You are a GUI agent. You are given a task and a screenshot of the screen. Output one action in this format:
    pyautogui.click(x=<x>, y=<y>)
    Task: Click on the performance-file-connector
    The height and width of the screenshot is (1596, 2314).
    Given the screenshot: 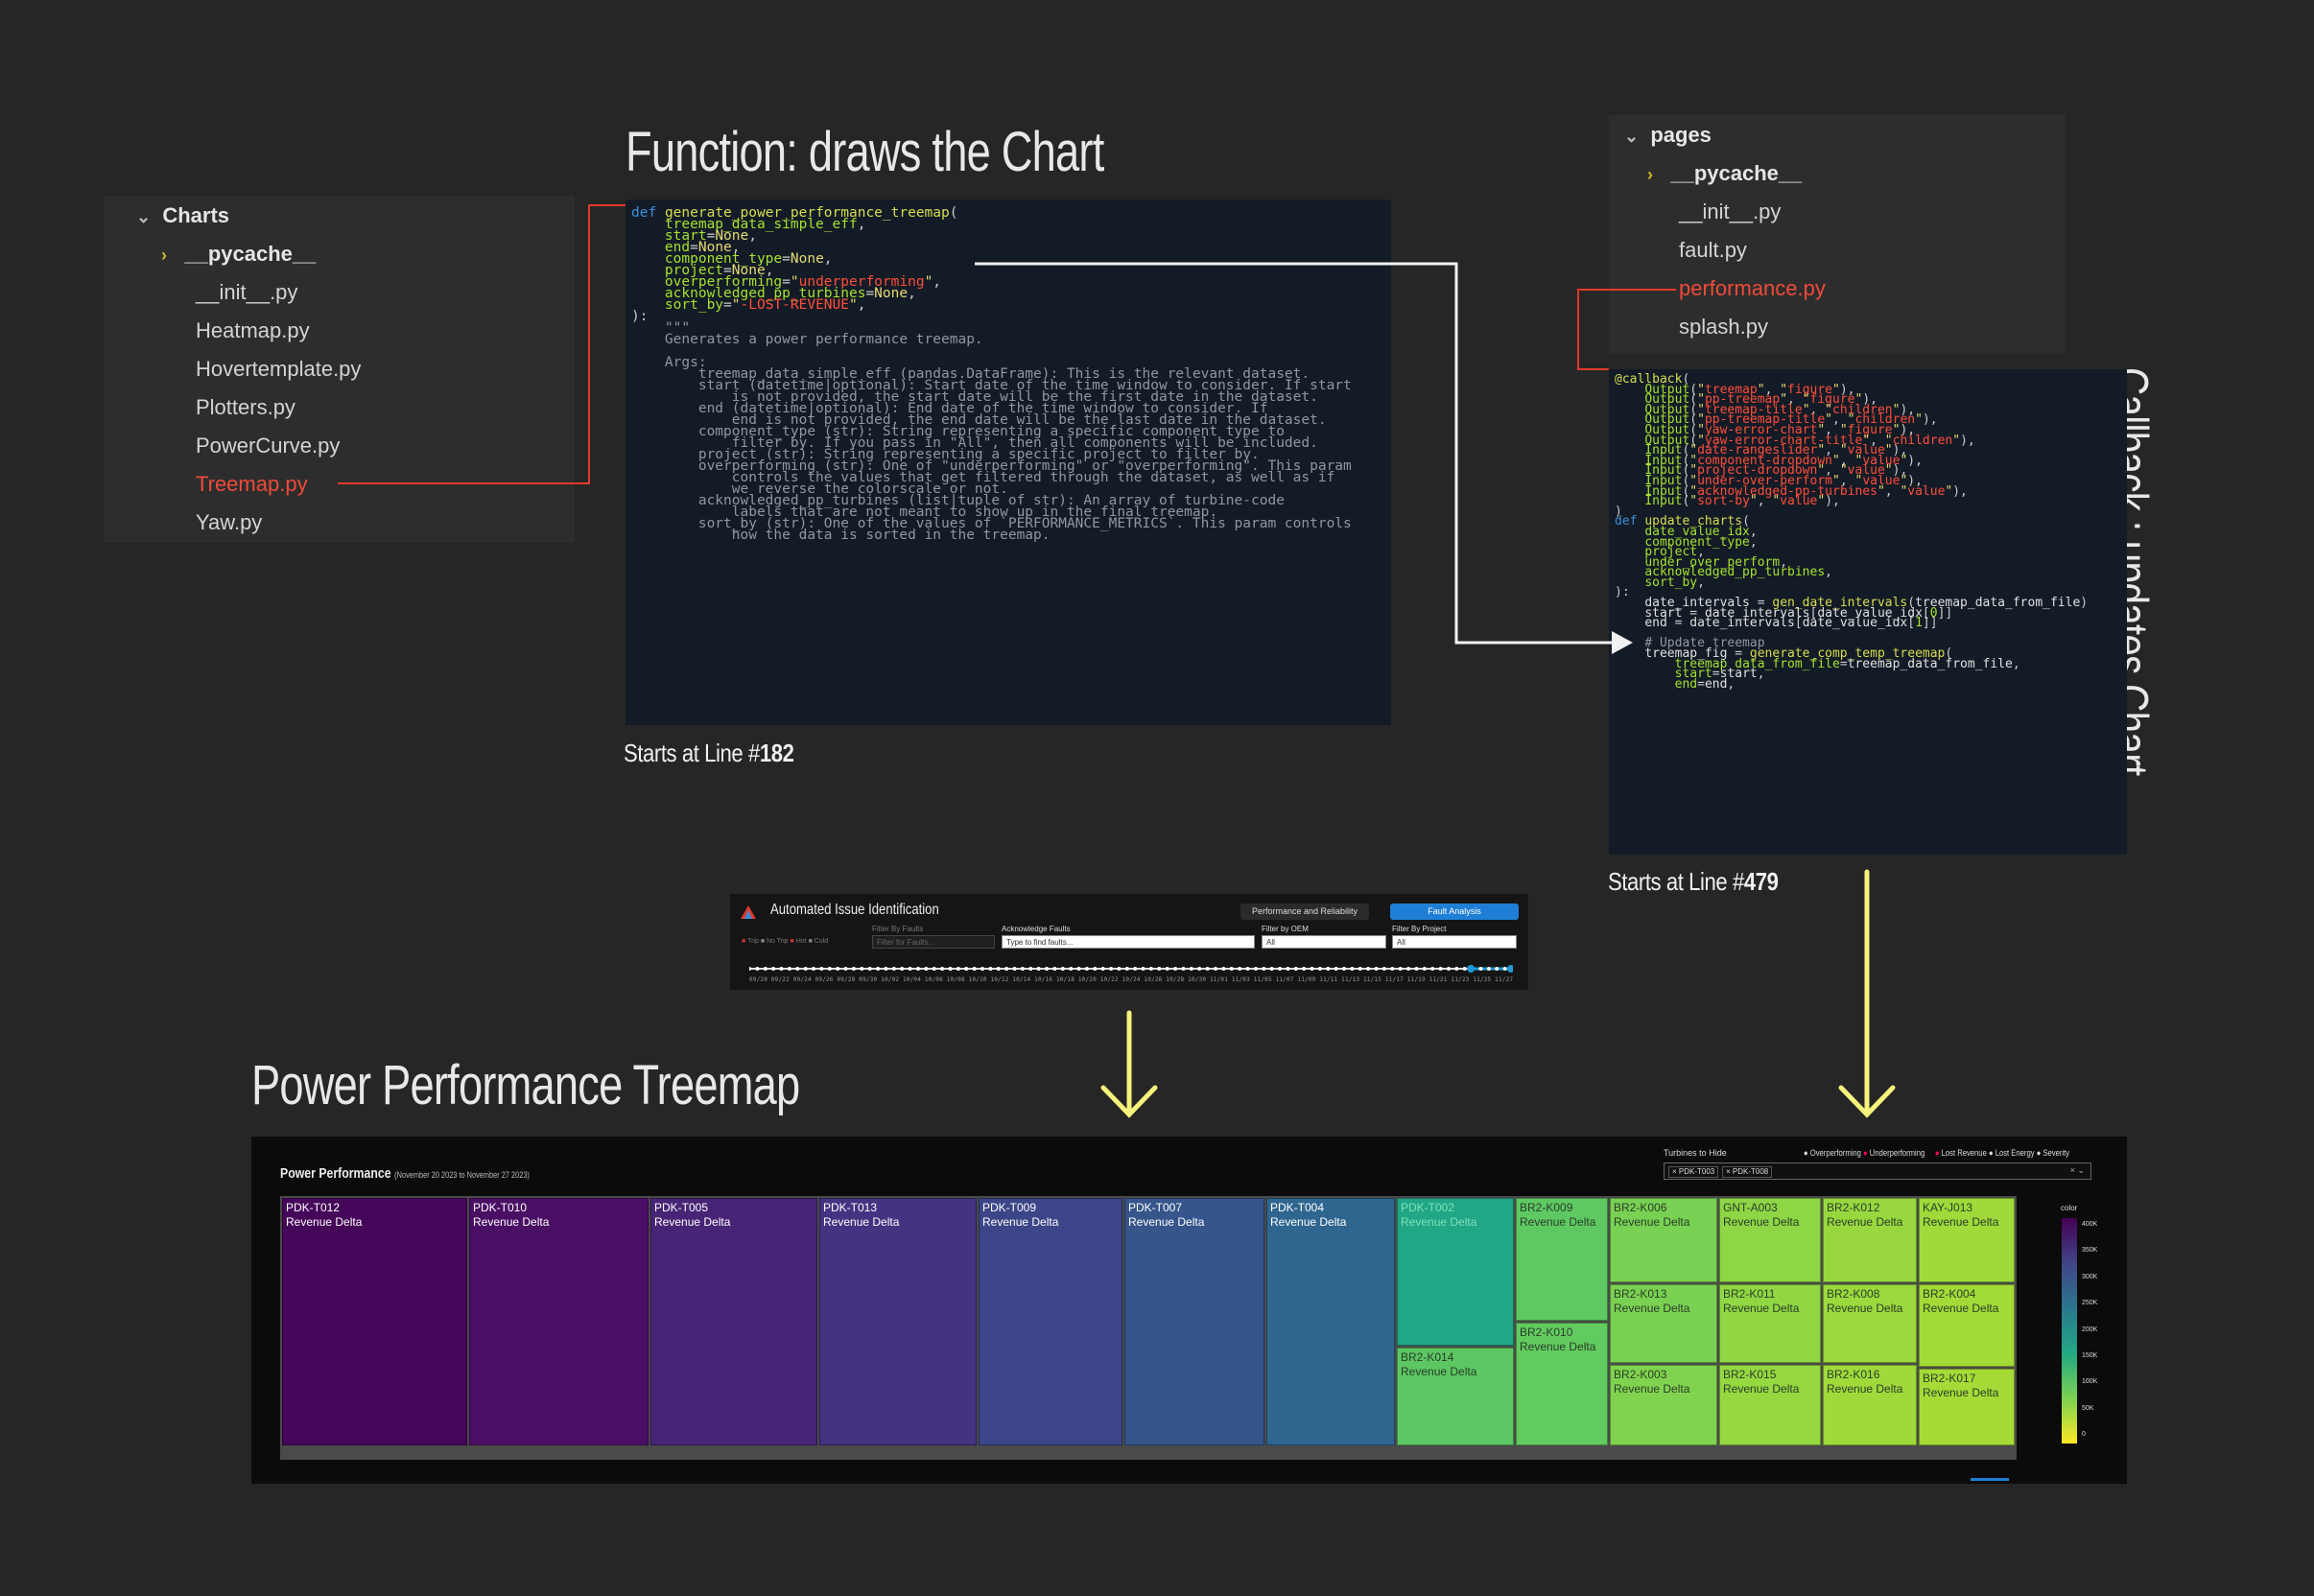 What is the action you would take?
    pyautogui.click(x=1626, y=329)
    